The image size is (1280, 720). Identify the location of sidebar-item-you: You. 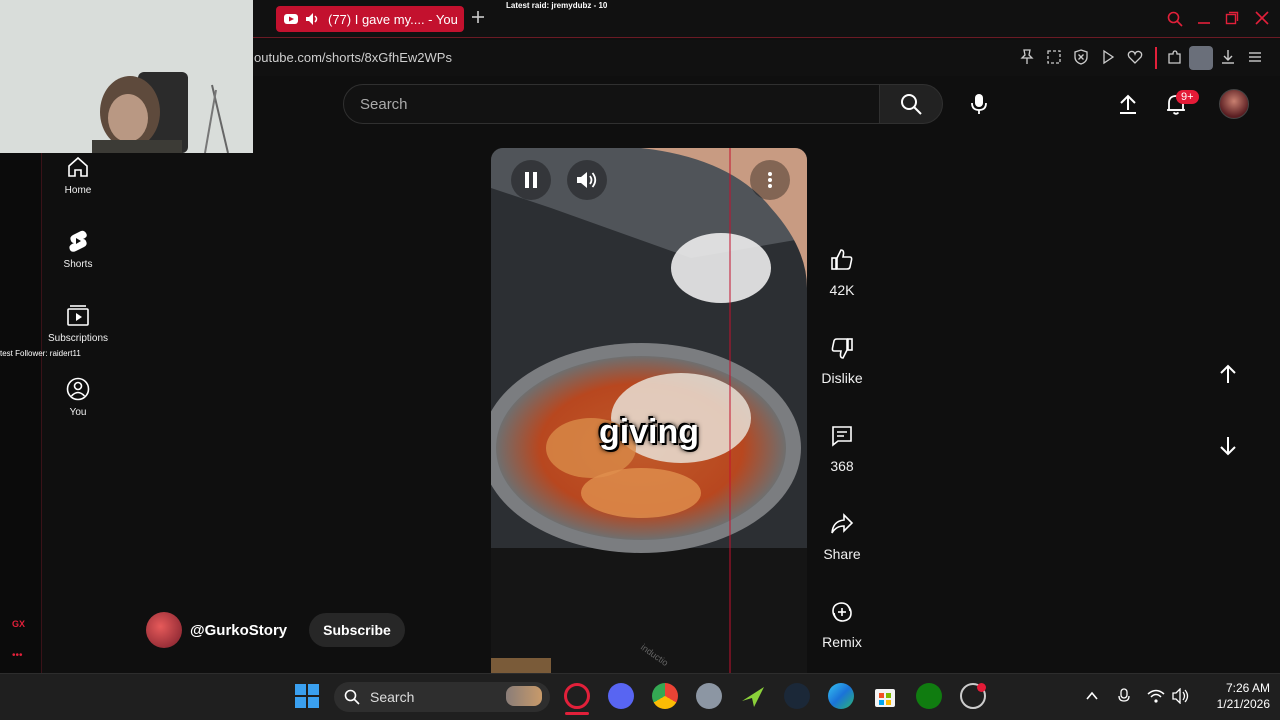
(78, 397).